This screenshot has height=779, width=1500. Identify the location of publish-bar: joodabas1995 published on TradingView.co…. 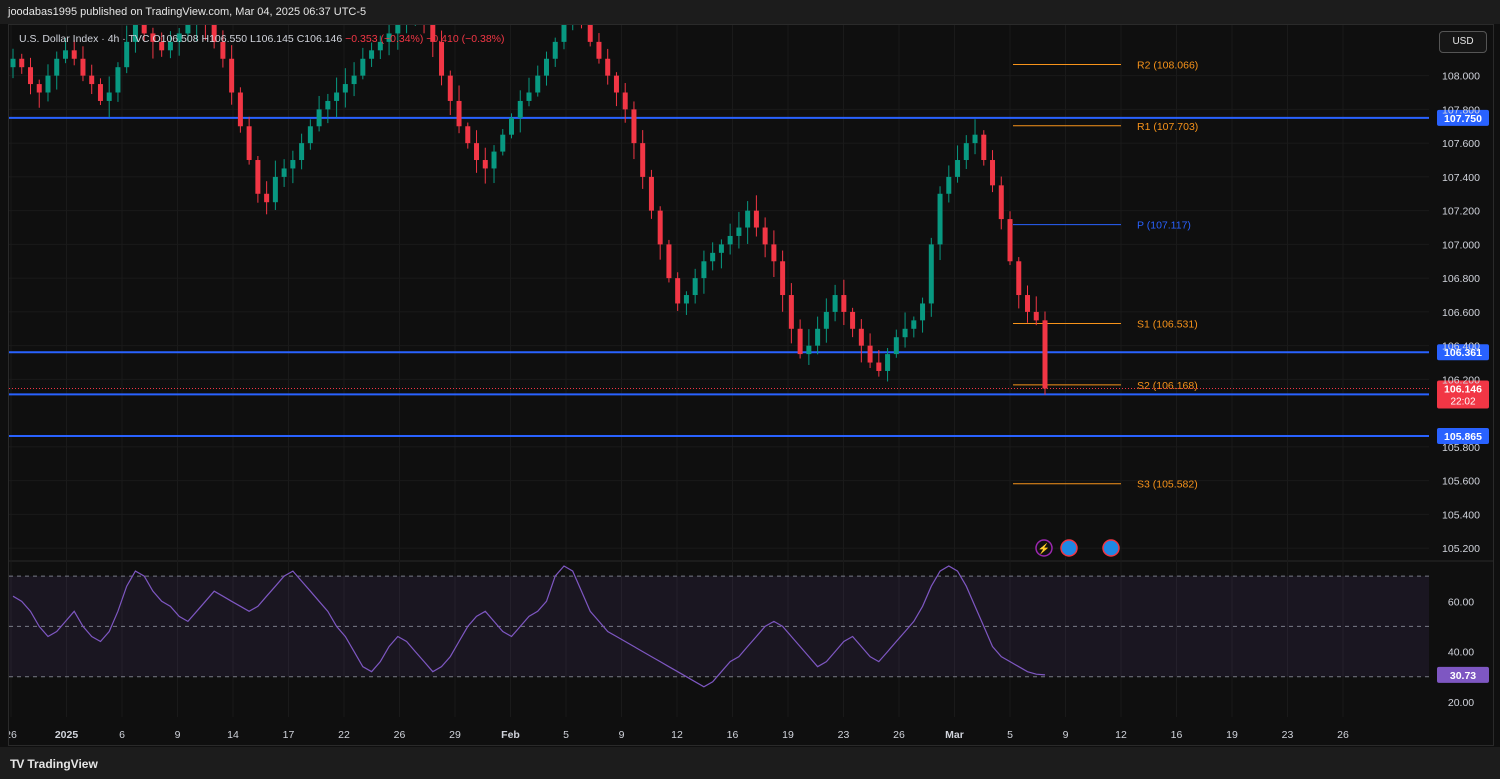
(750, 12).